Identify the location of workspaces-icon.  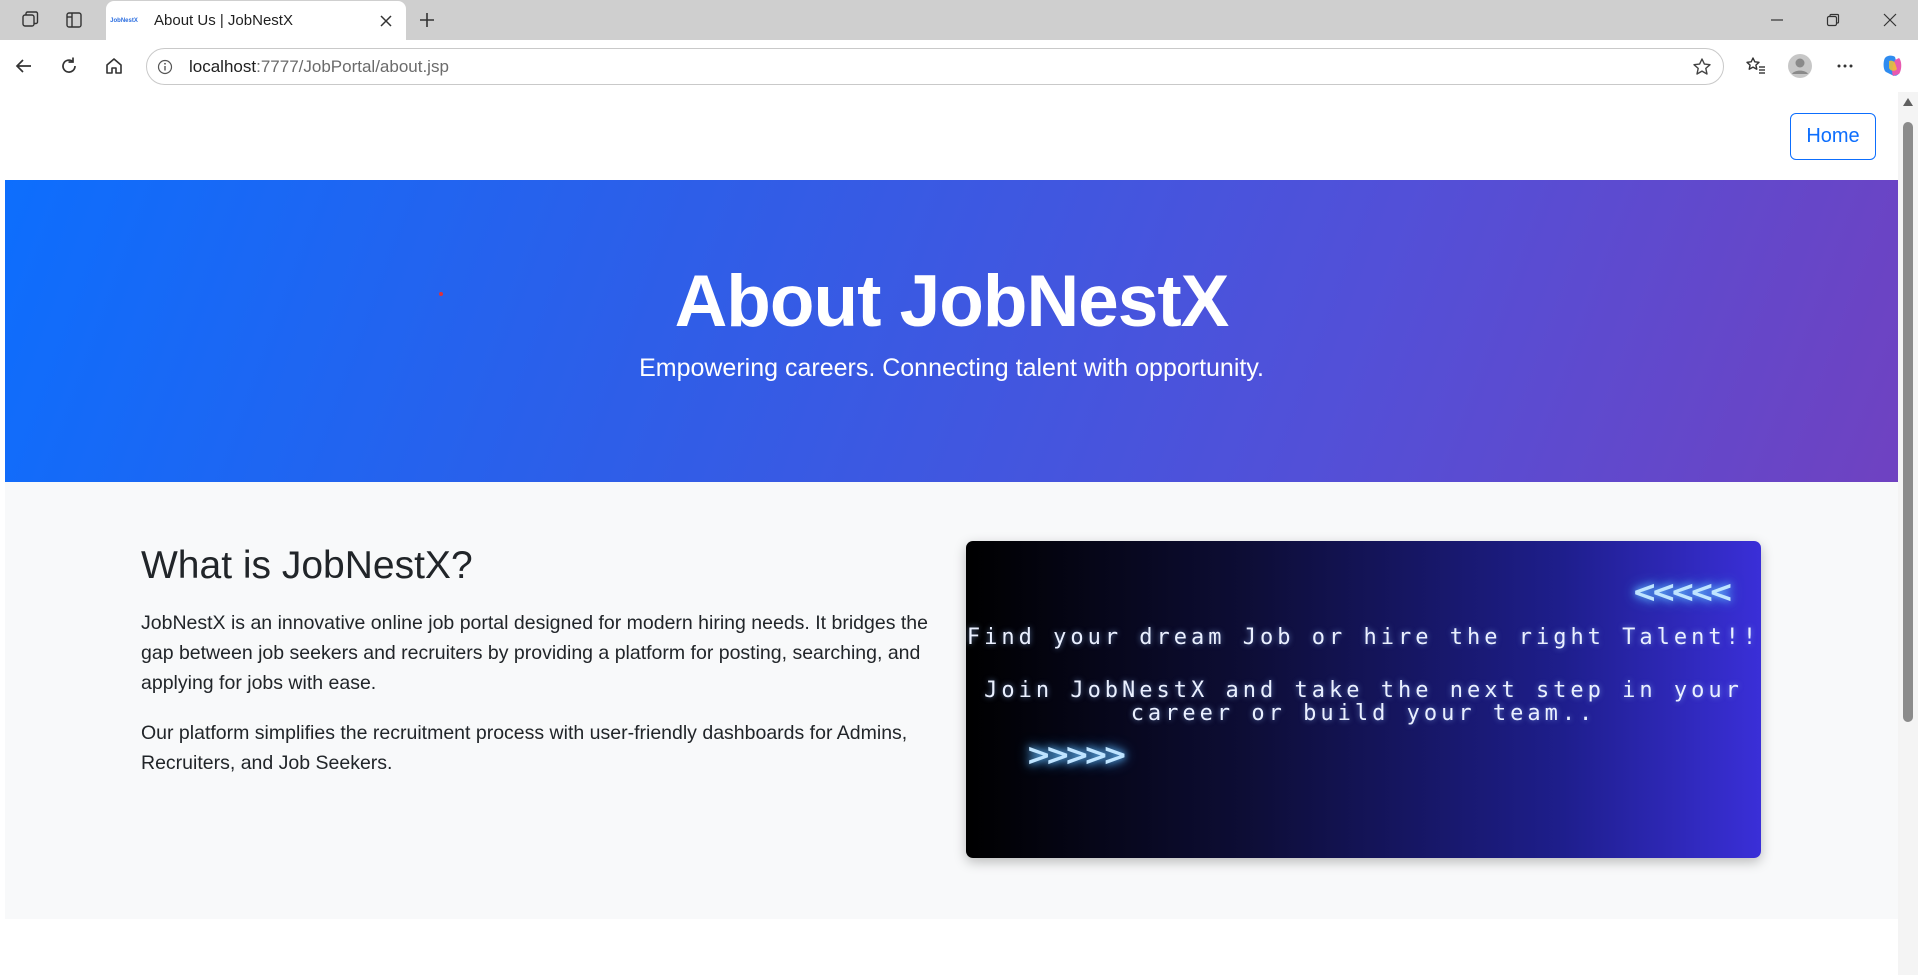
(30, 20).